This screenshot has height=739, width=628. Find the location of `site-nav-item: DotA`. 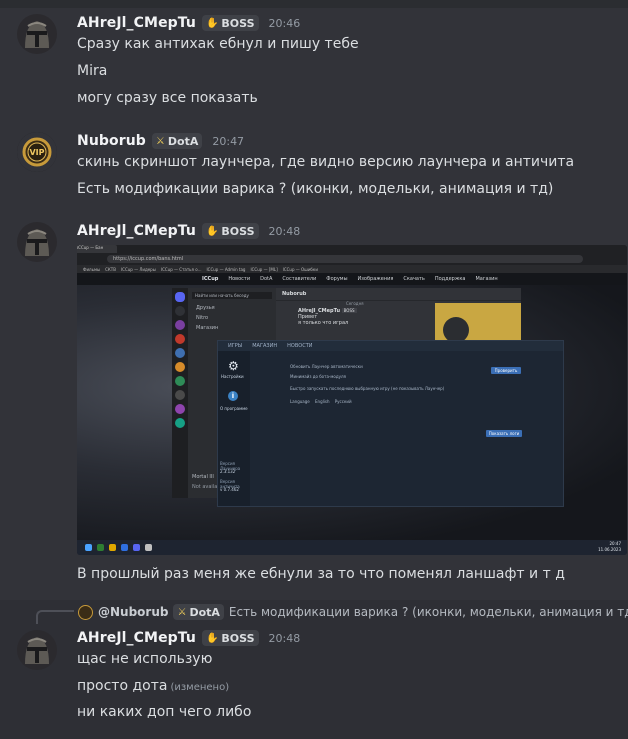

site-nav-item: DotA is located at coordinates (266, 279).